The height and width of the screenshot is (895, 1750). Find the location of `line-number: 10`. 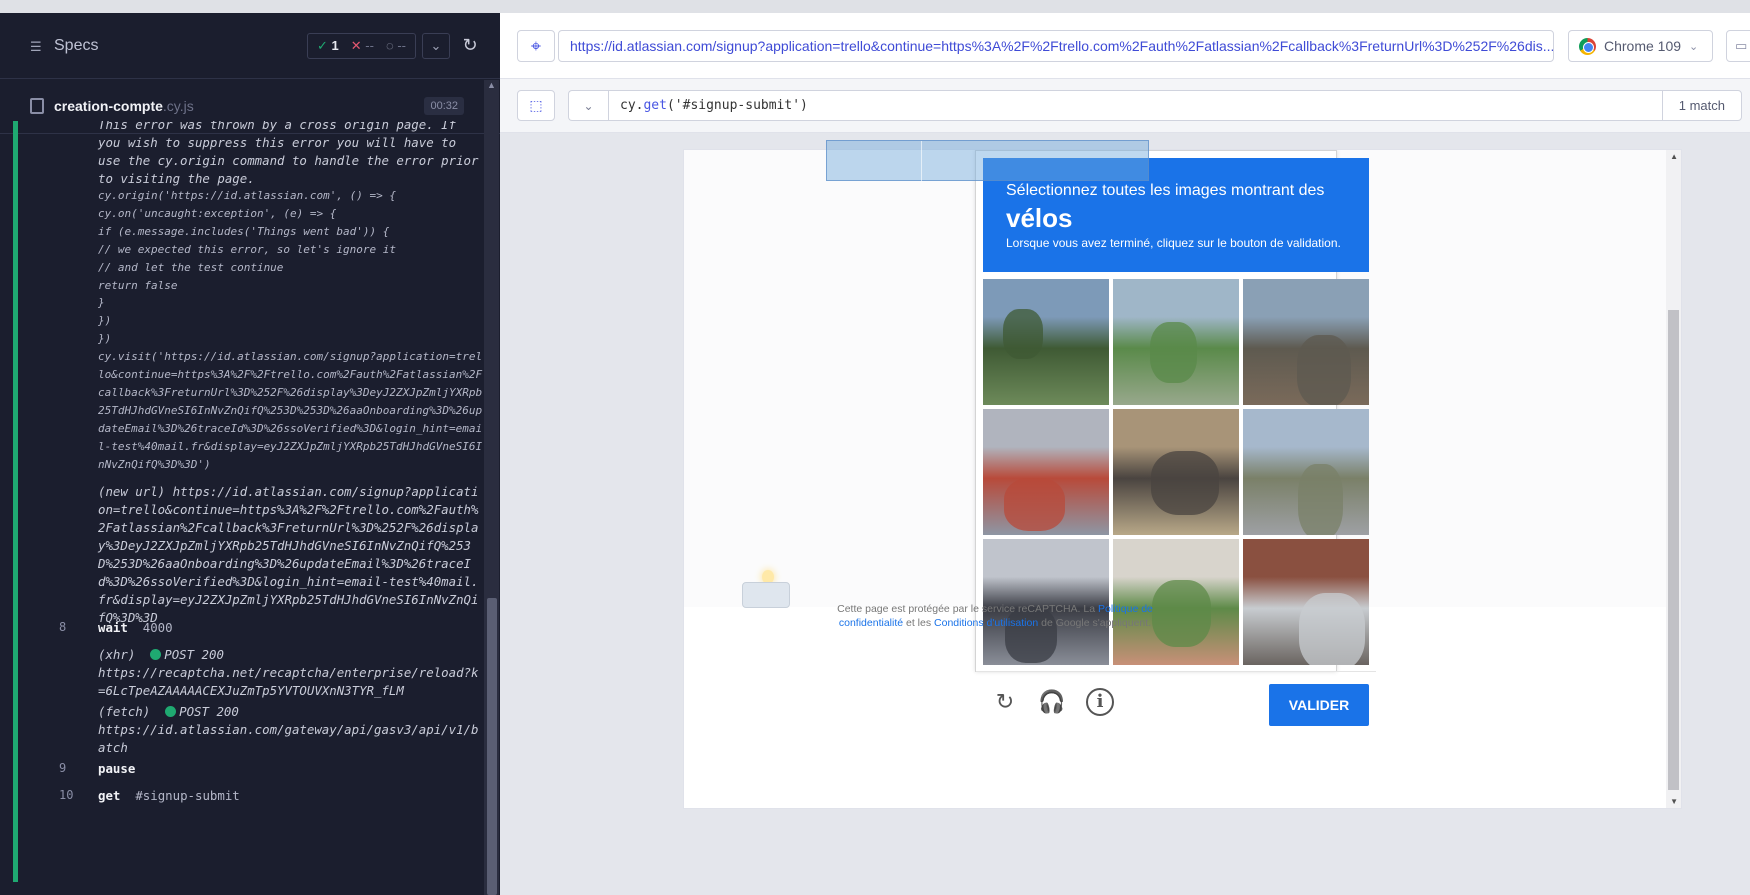

line-number: 10 is located at coordinates (66, 795).